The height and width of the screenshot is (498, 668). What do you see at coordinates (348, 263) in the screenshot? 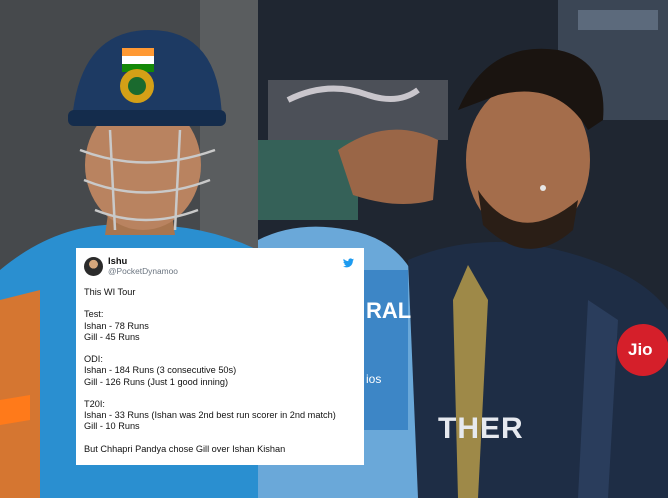
I see `twitter-bird-icon` at bounding box center [348, 263].